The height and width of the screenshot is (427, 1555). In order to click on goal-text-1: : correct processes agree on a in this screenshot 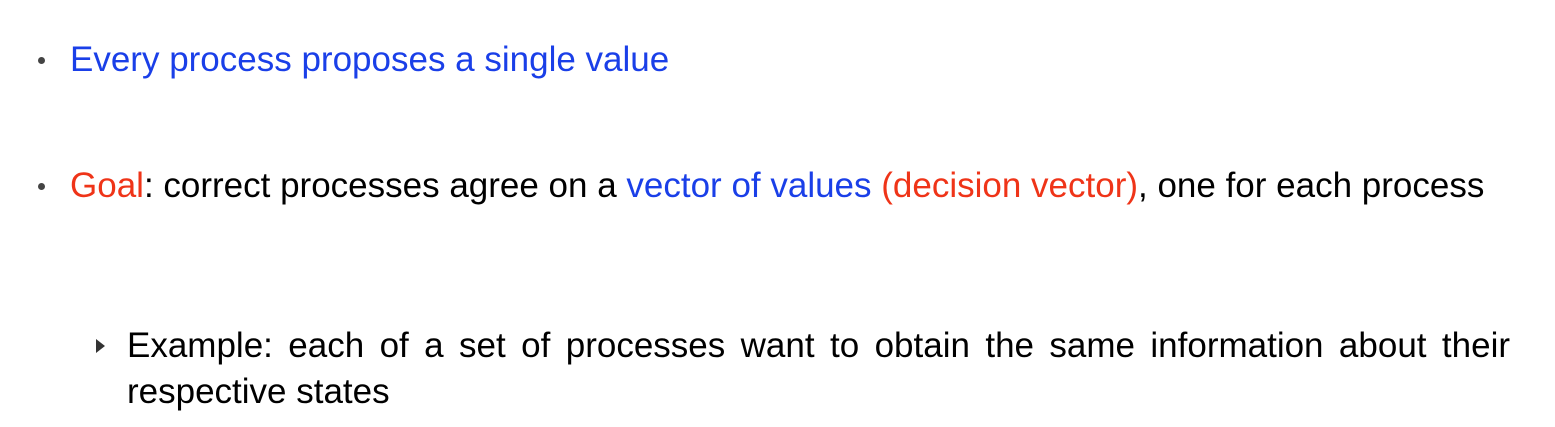, I will do `click(385, 185)`.